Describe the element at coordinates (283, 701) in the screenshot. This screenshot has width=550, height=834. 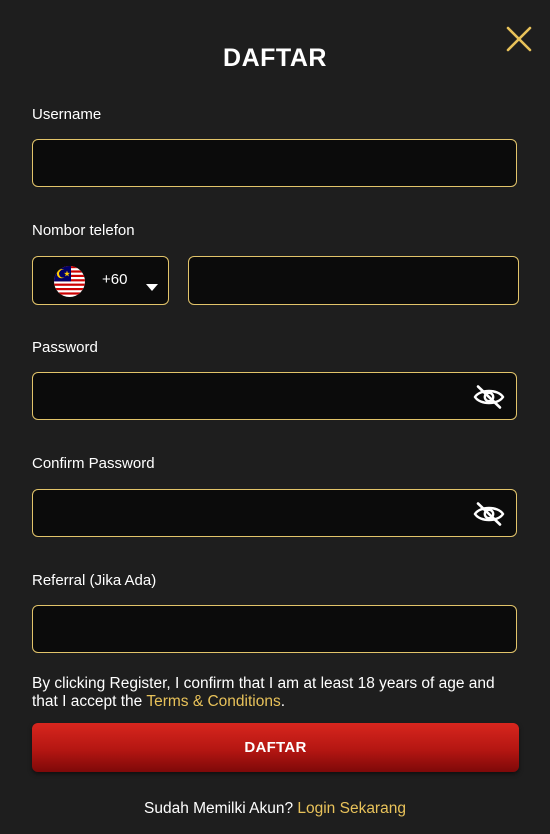
I see `terms-period: .` at that location.